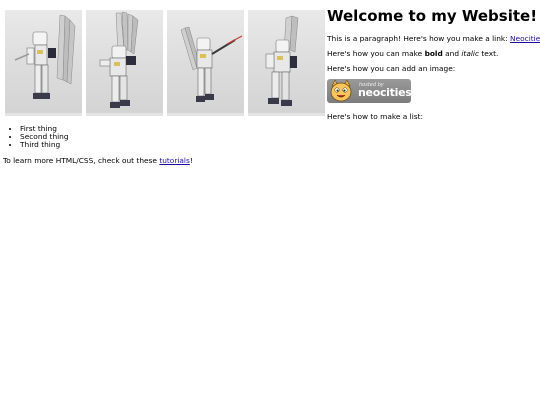 This screenshot has height=405, width=540. I want to click on footer-end: !, so click(191, 160).